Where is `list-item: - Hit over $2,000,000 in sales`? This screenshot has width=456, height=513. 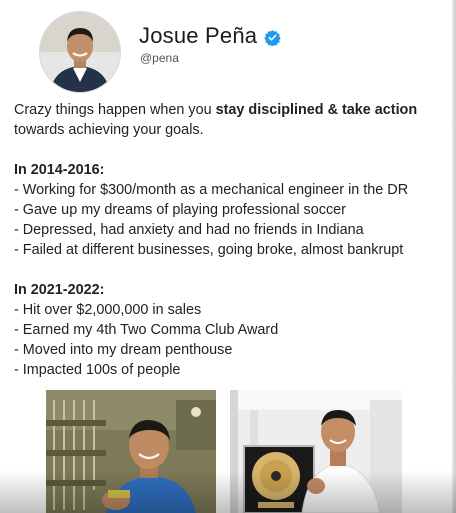 list-item: - Hit over $2,000,000 in sales is located at coordinates (108, 310).